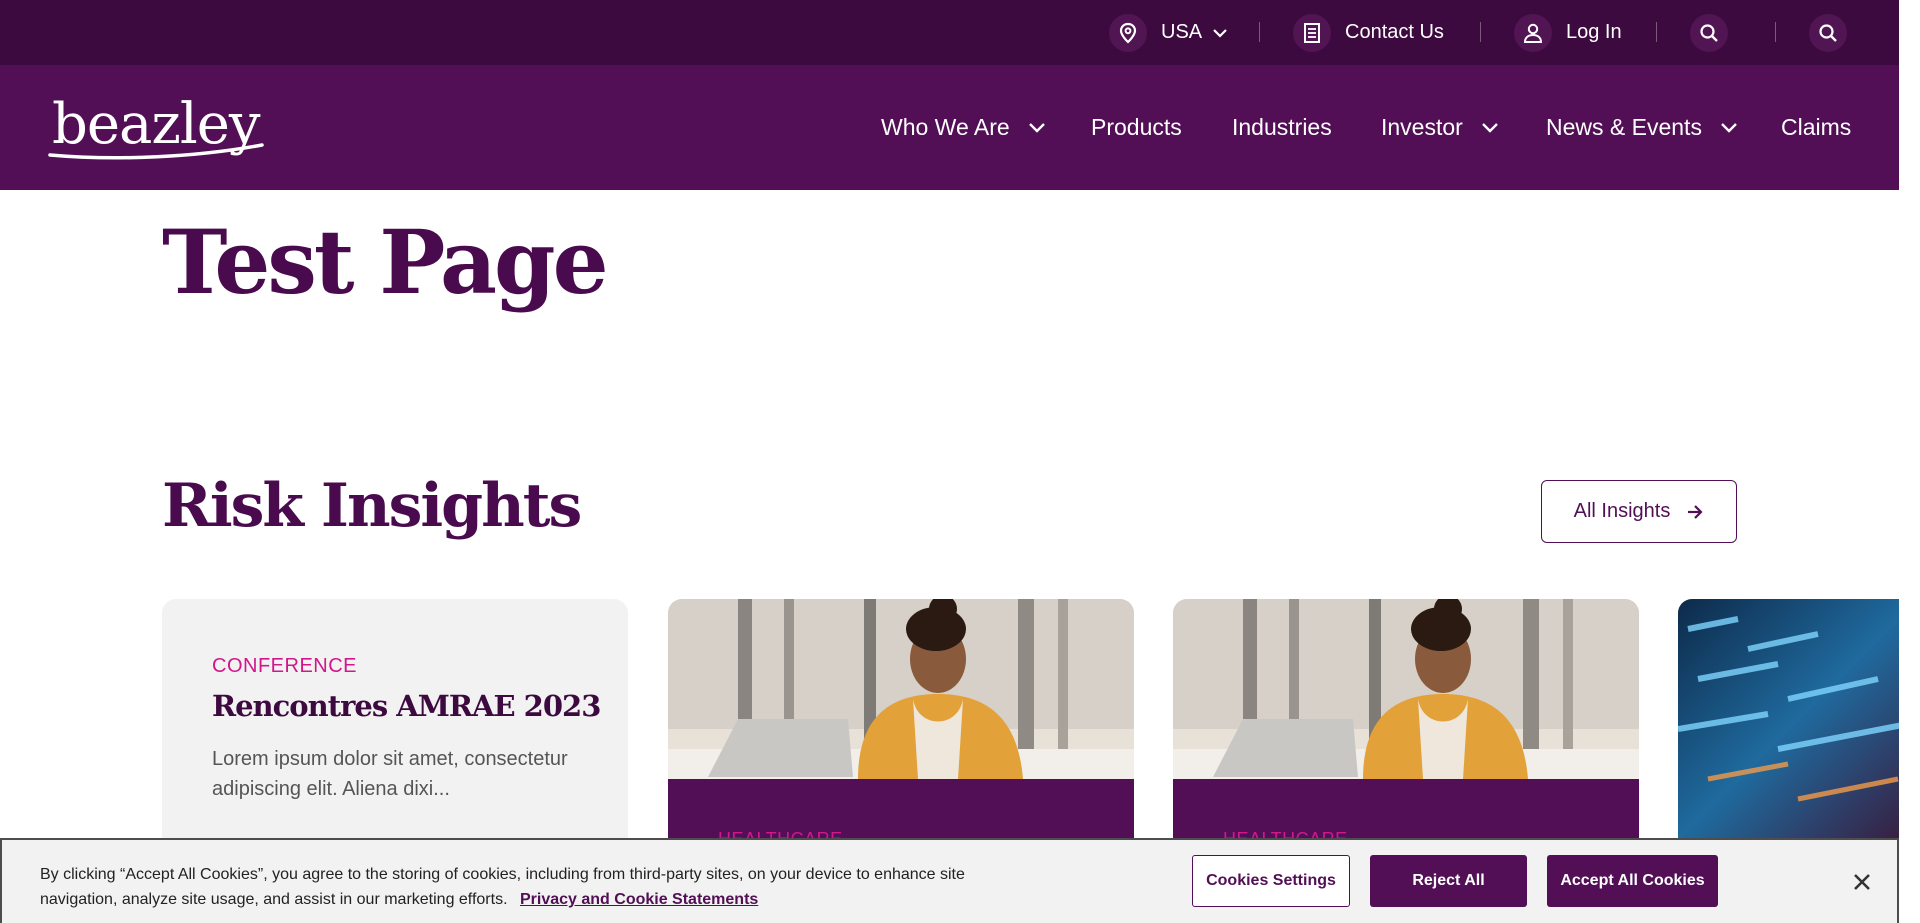 The image size is (1920, 923). Describe the element at coordinates (156, 151) in the screenshot. I see `logo-swoosh` at that location.